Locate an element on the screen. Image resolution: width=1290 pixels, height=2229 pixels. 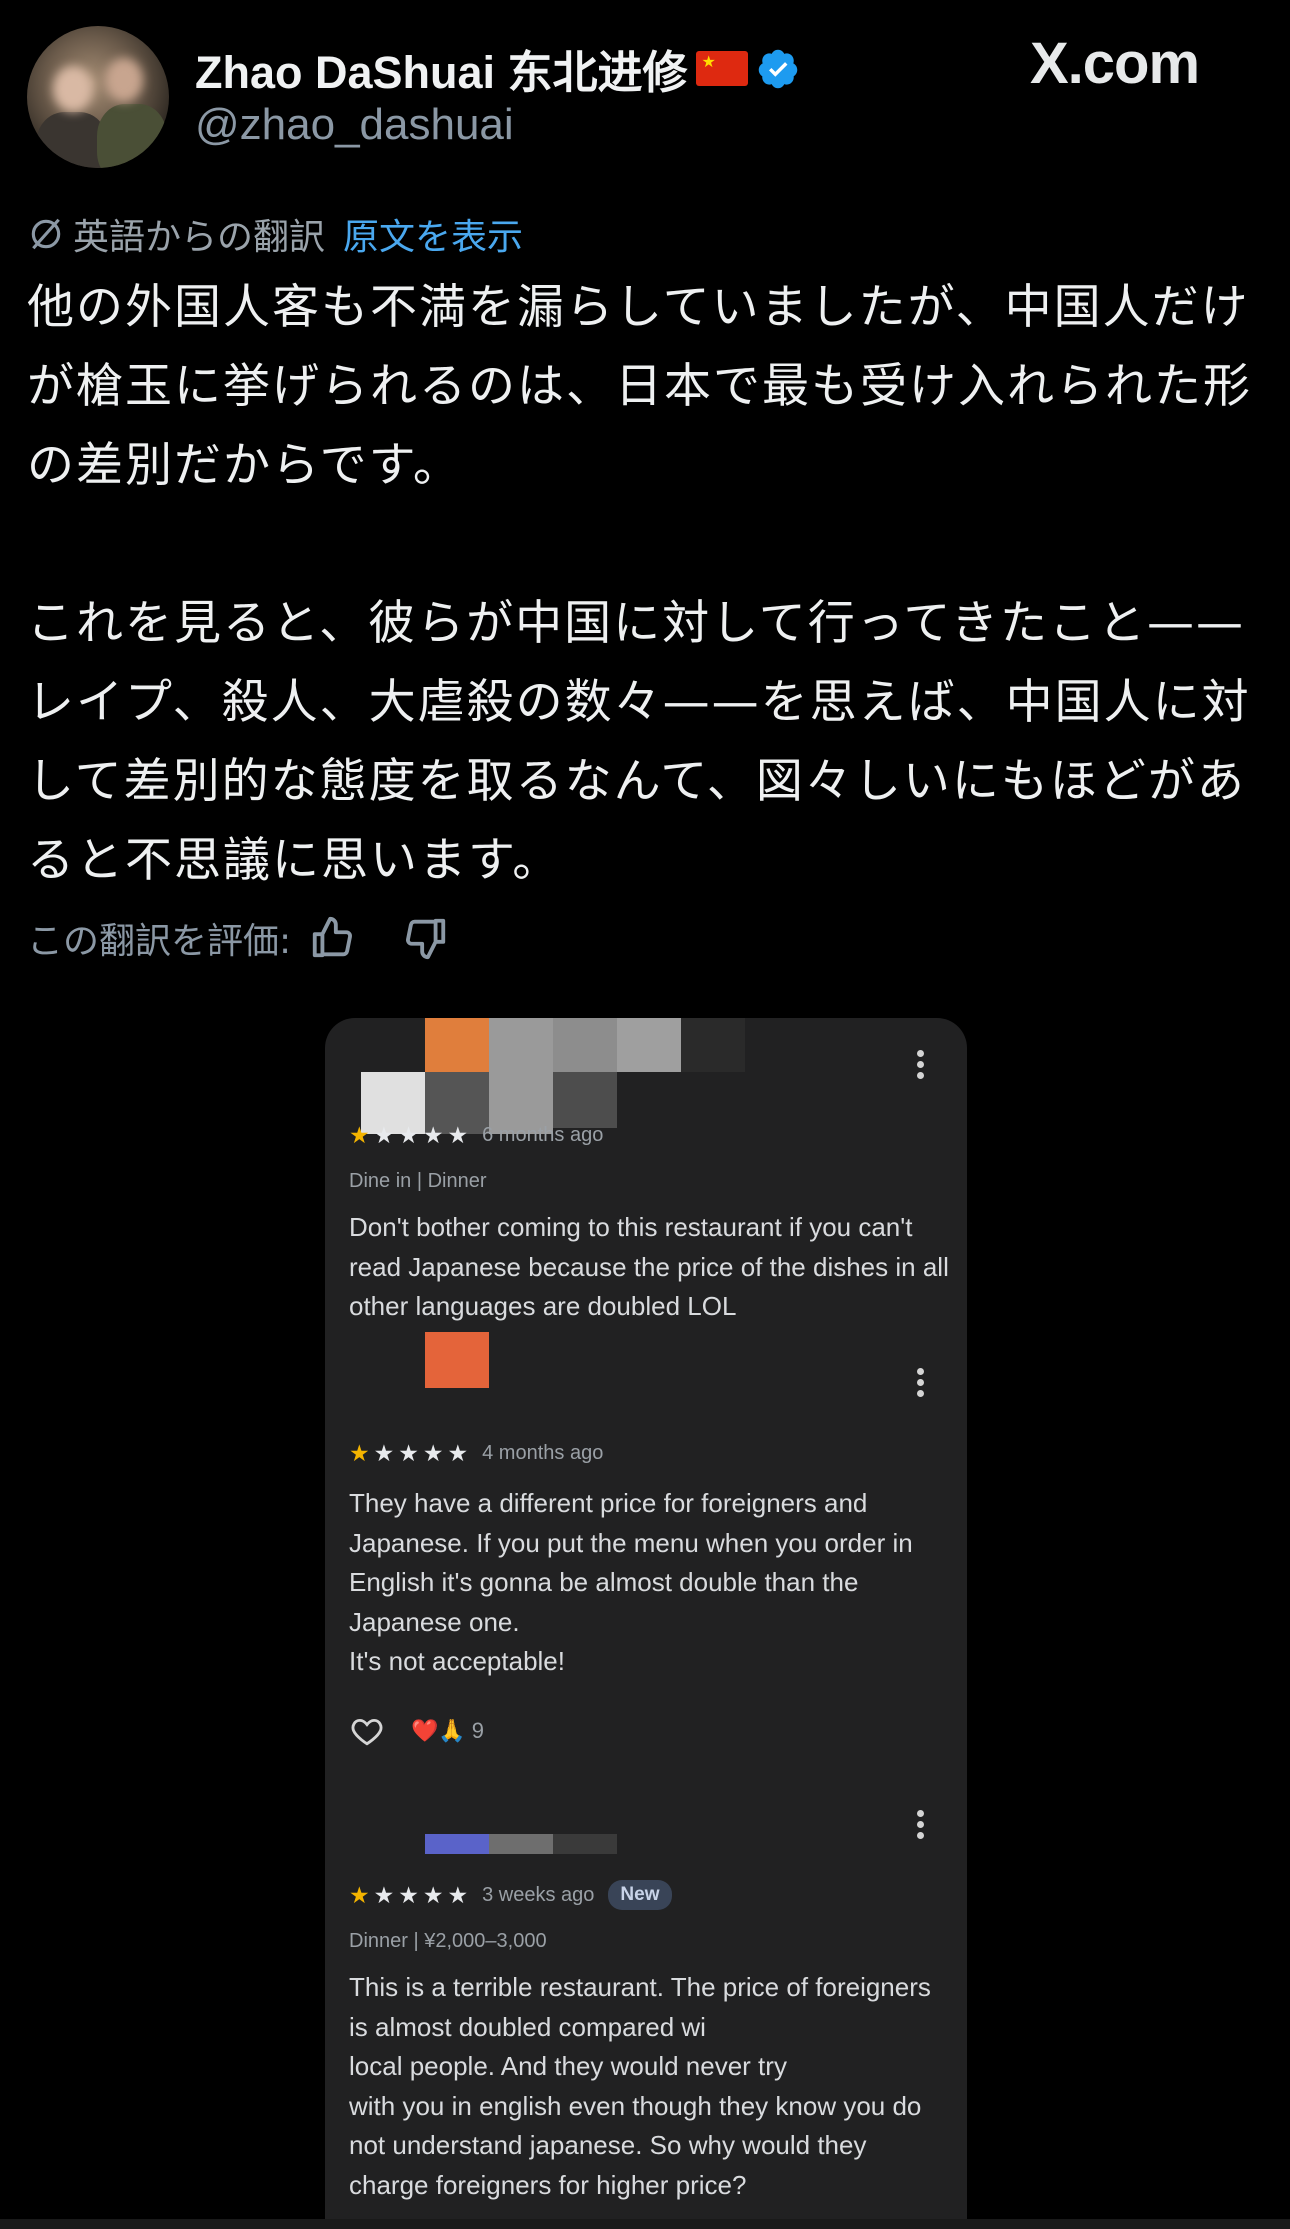
review-time: 6 months ago is located at coordinates (543, 1135).